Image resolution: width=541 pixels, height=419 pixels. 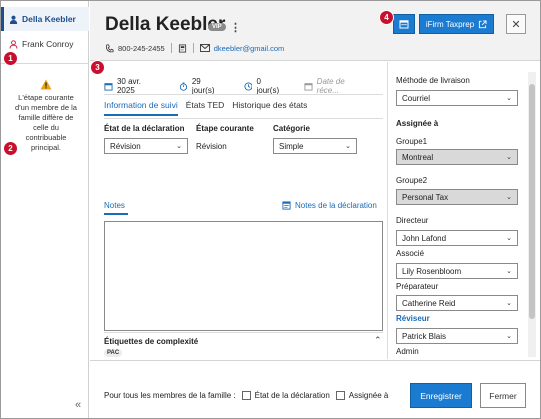 I want to click on category-select: Simple ⌄, so click(x=315, y=146).